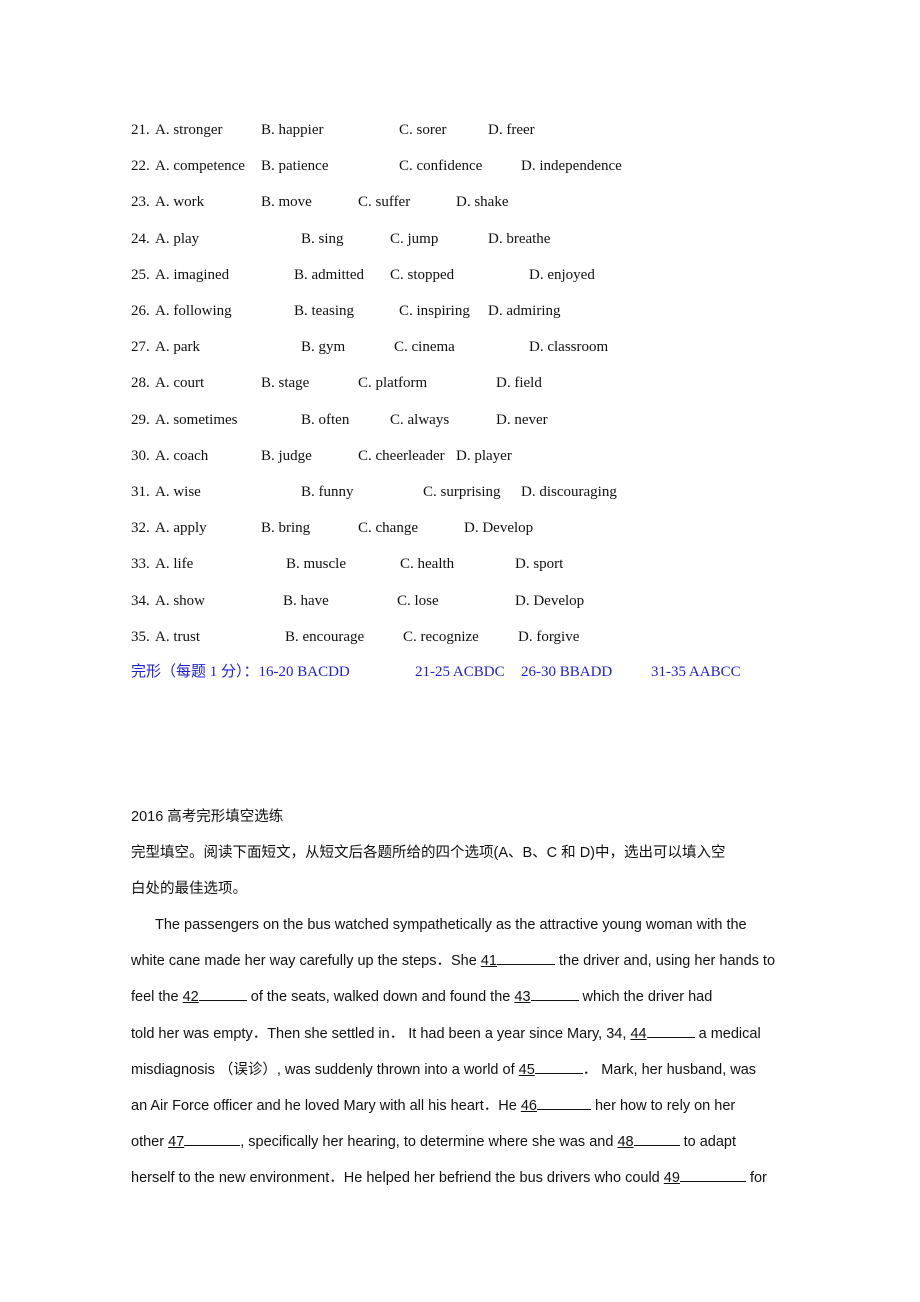 The height and width of the screenshot is (1302, 920). Describe the element at coordinates (193, 311) in the screenshot. I see `option-a: A. following` at that location.